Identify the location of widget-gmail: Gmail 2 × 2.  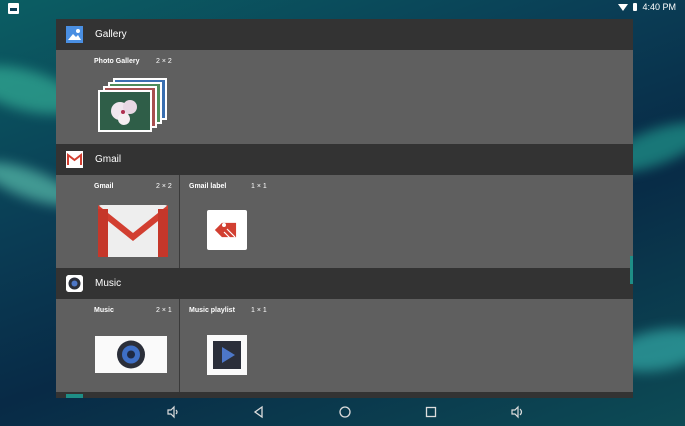
(117, 222).